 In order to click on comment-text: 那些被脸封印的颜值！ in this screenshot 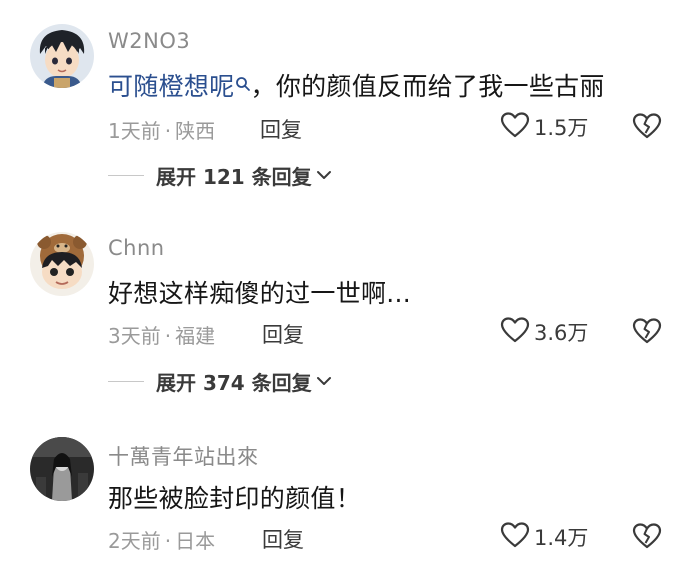, I will do `click(235, 498)`.